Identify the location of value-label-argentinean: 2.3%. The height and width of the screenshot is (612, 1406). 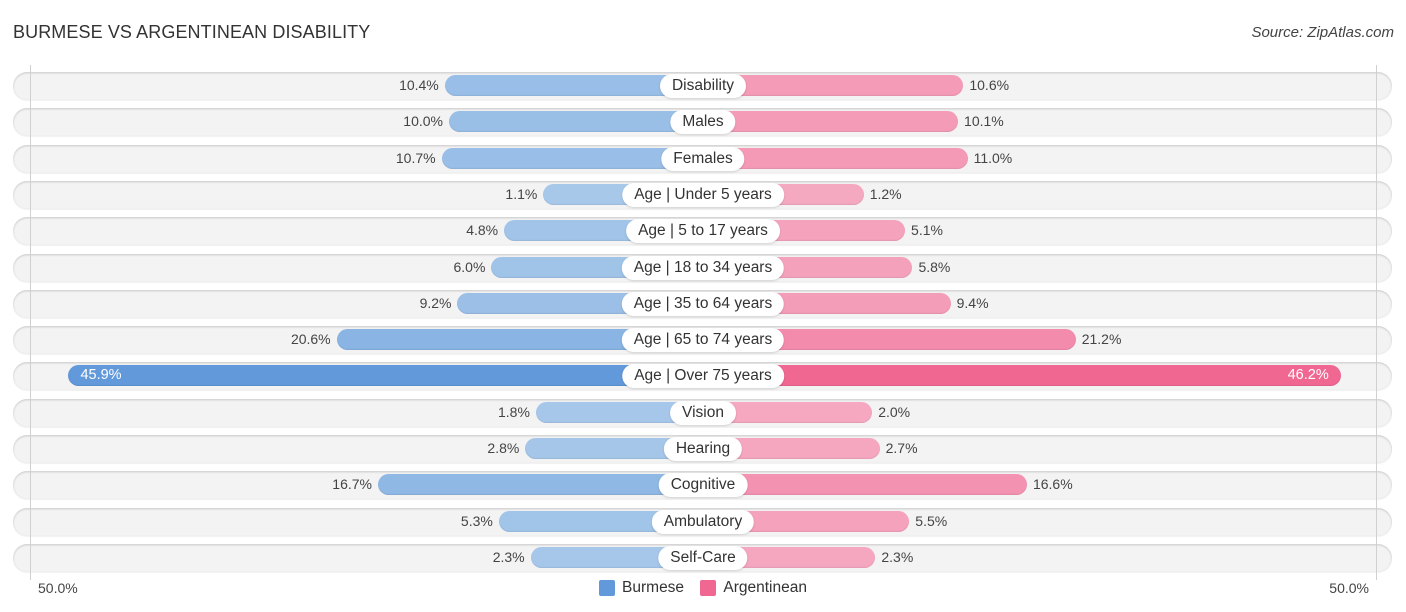
(897, 557).